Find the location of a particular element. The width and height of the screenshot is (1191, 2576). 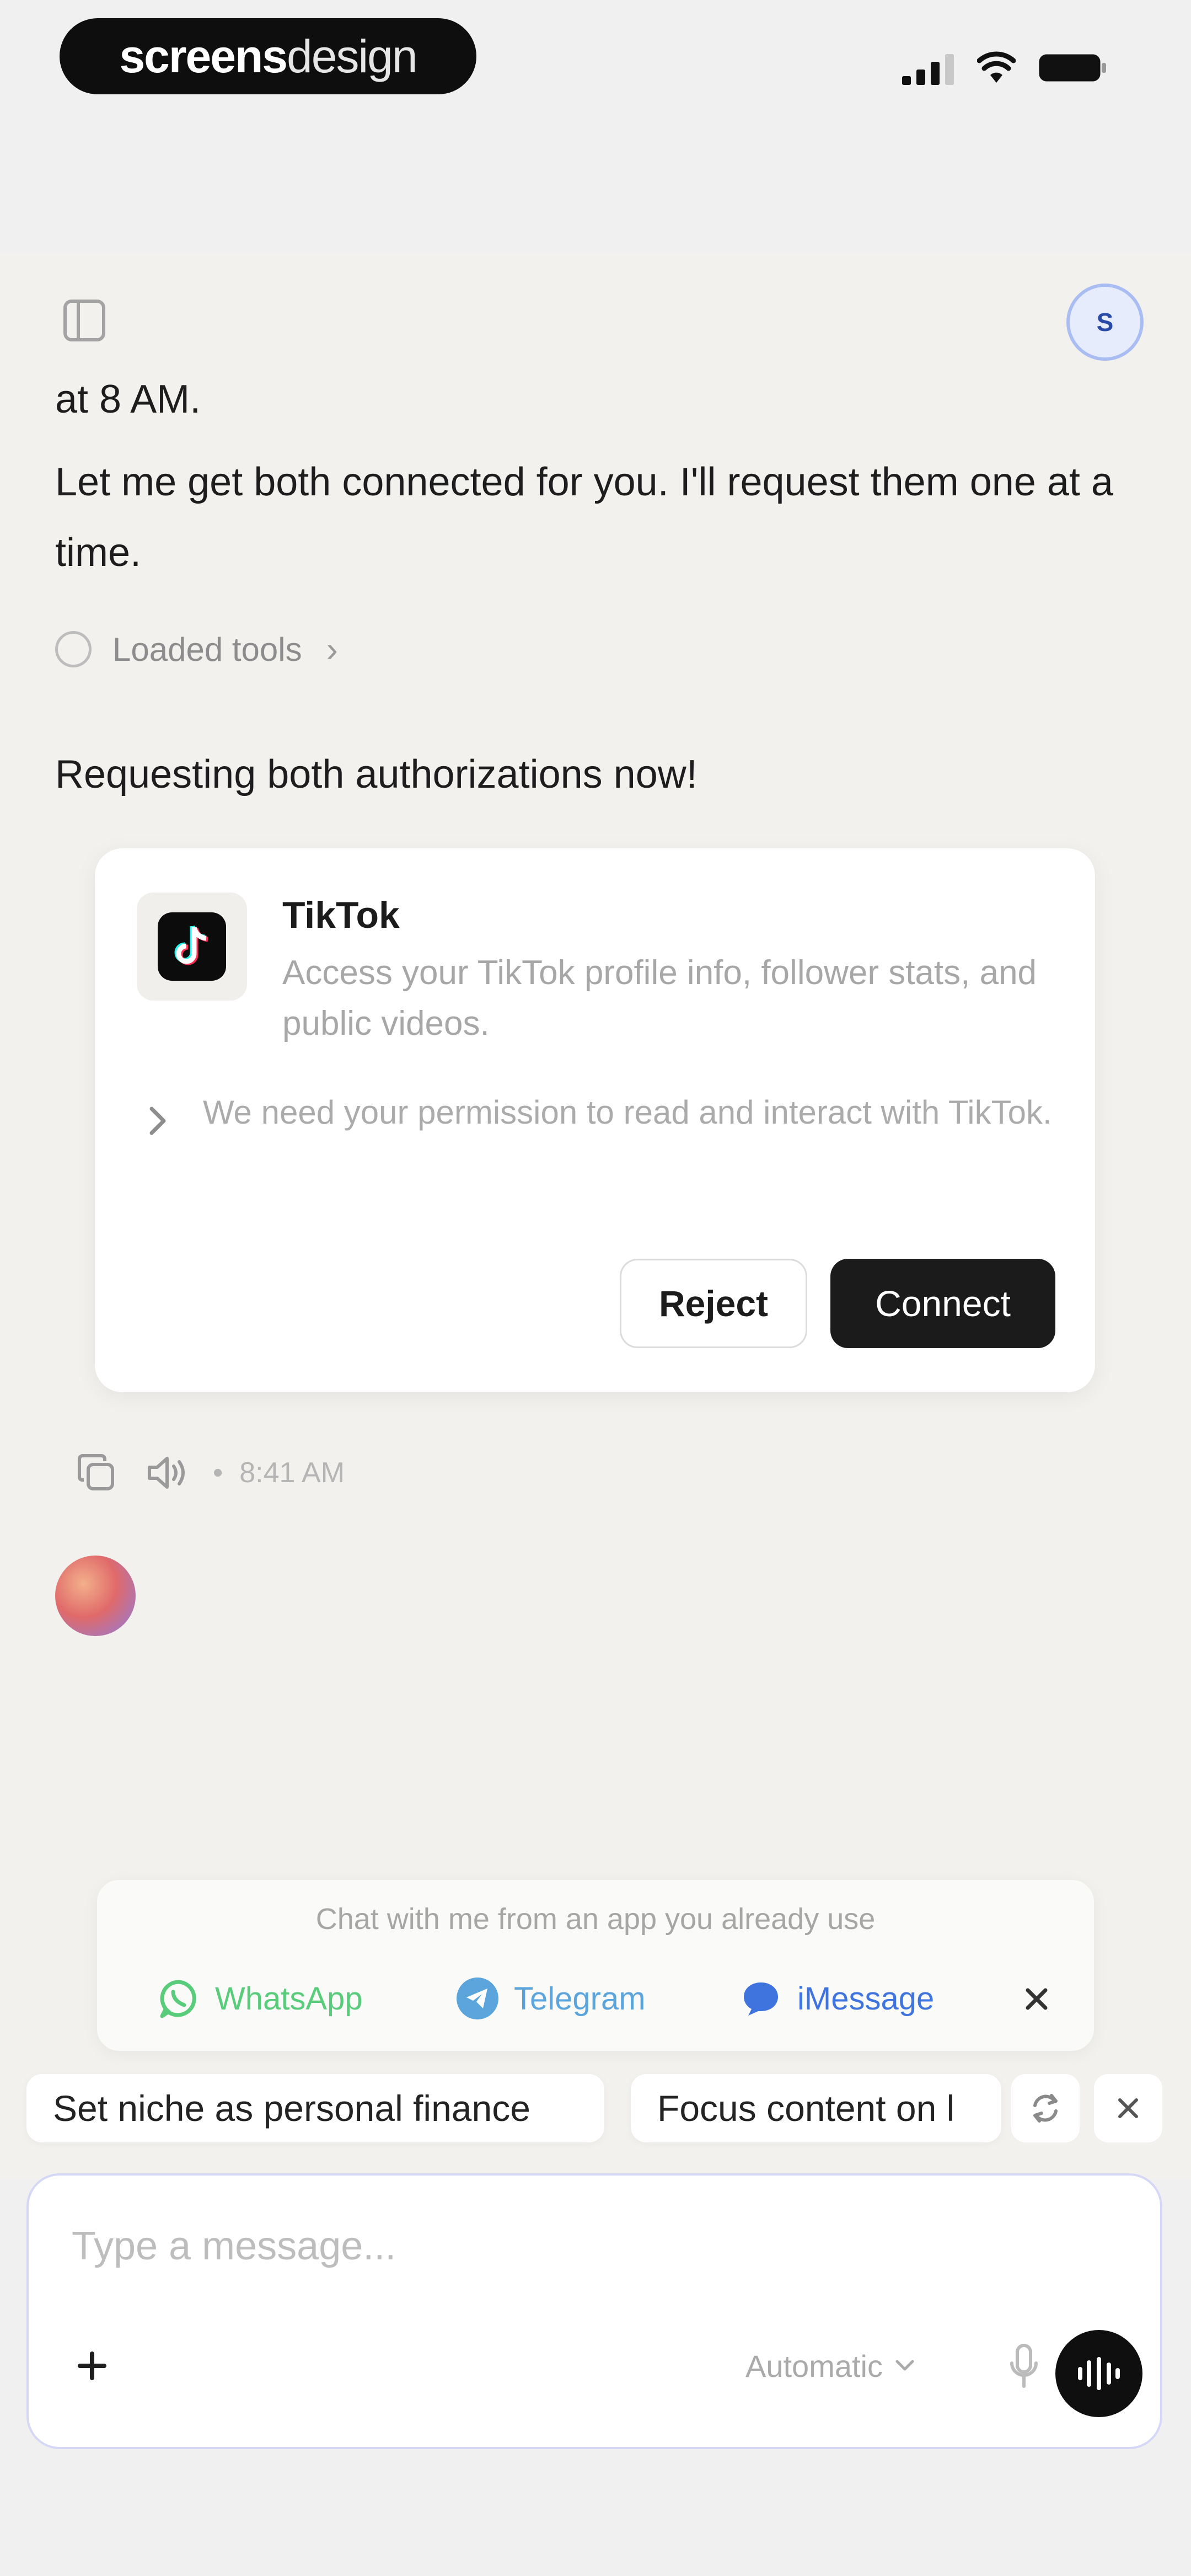

waveform-icon is located at coordinates (1099, 2373).